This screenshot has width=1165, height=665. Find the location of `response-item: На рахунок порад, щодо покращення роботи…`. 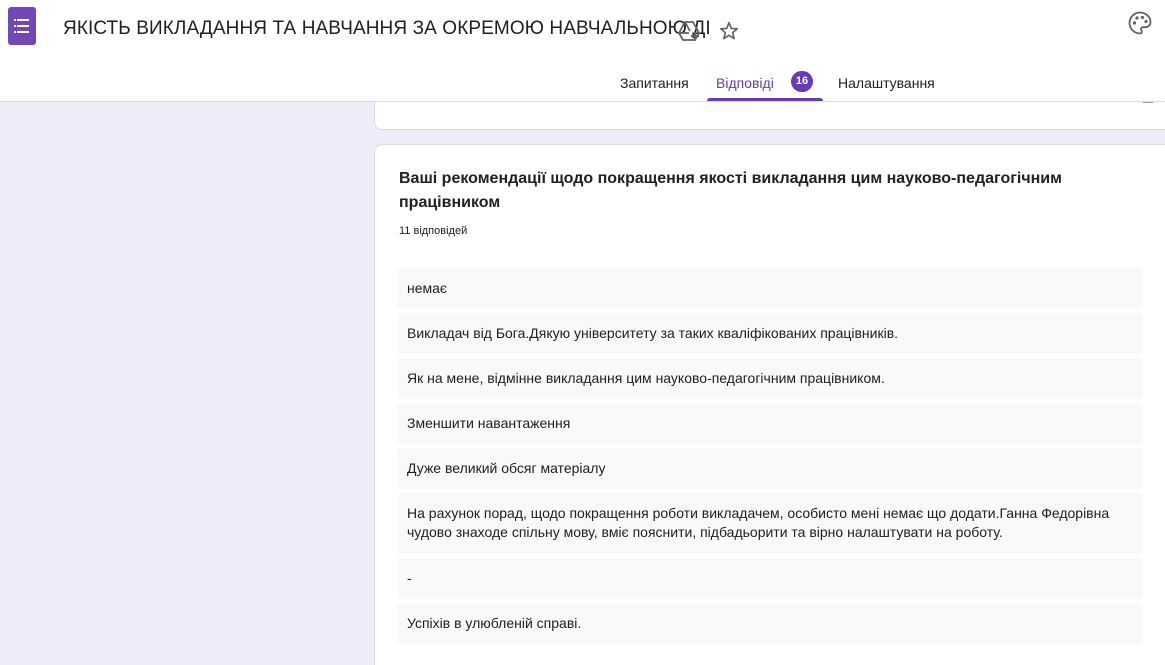

response-item: На рахунок порад, щодо покращення роботи… is located at coordinates (770, 523).